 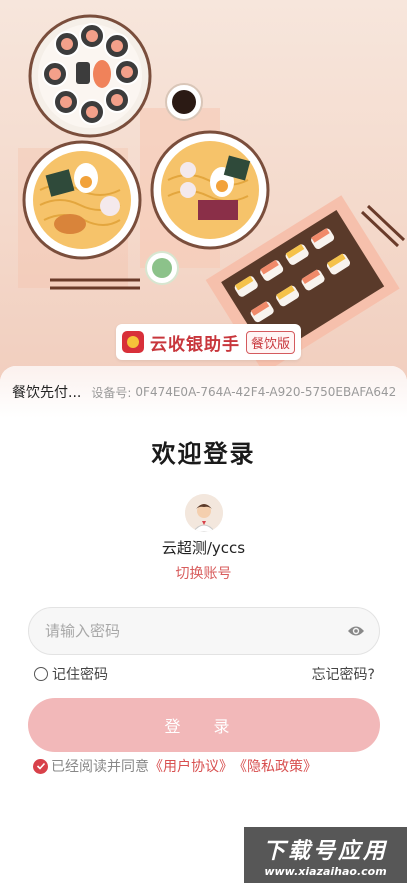 What do you see at coordinates (41, 674) in the screenshot?
I see `remember-radio` at bounding box center [41, 674].